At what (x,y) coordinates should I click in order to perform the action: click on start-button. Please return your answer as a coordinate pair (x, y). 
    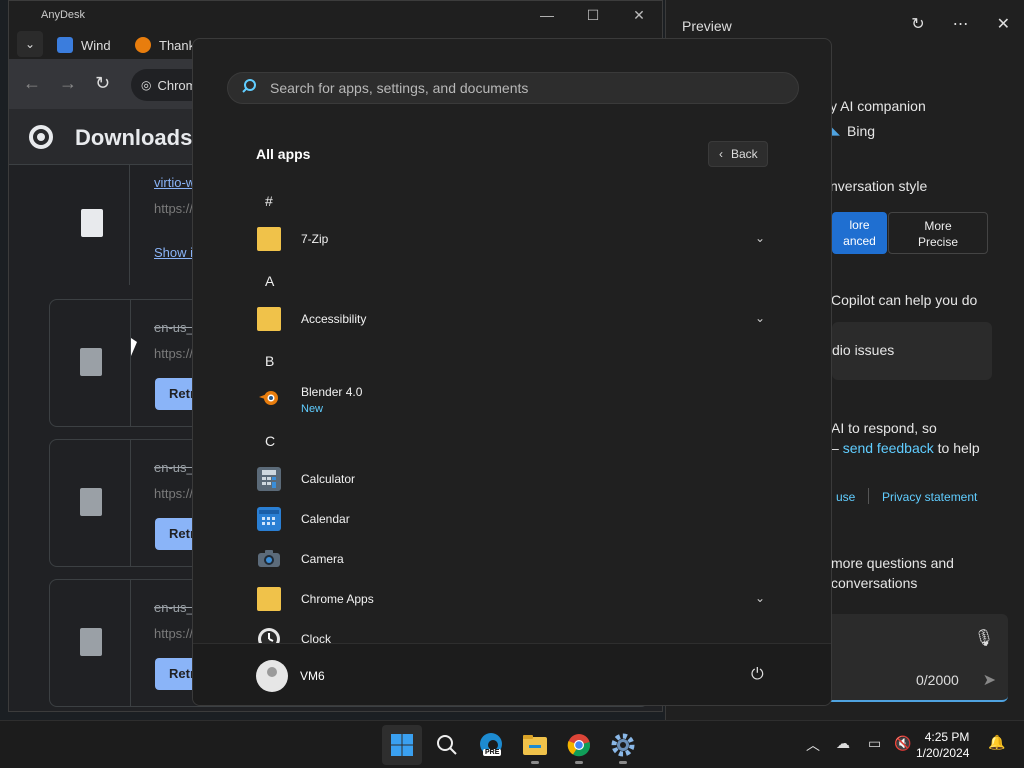
    Looking at the image, I should click on (402, 745).